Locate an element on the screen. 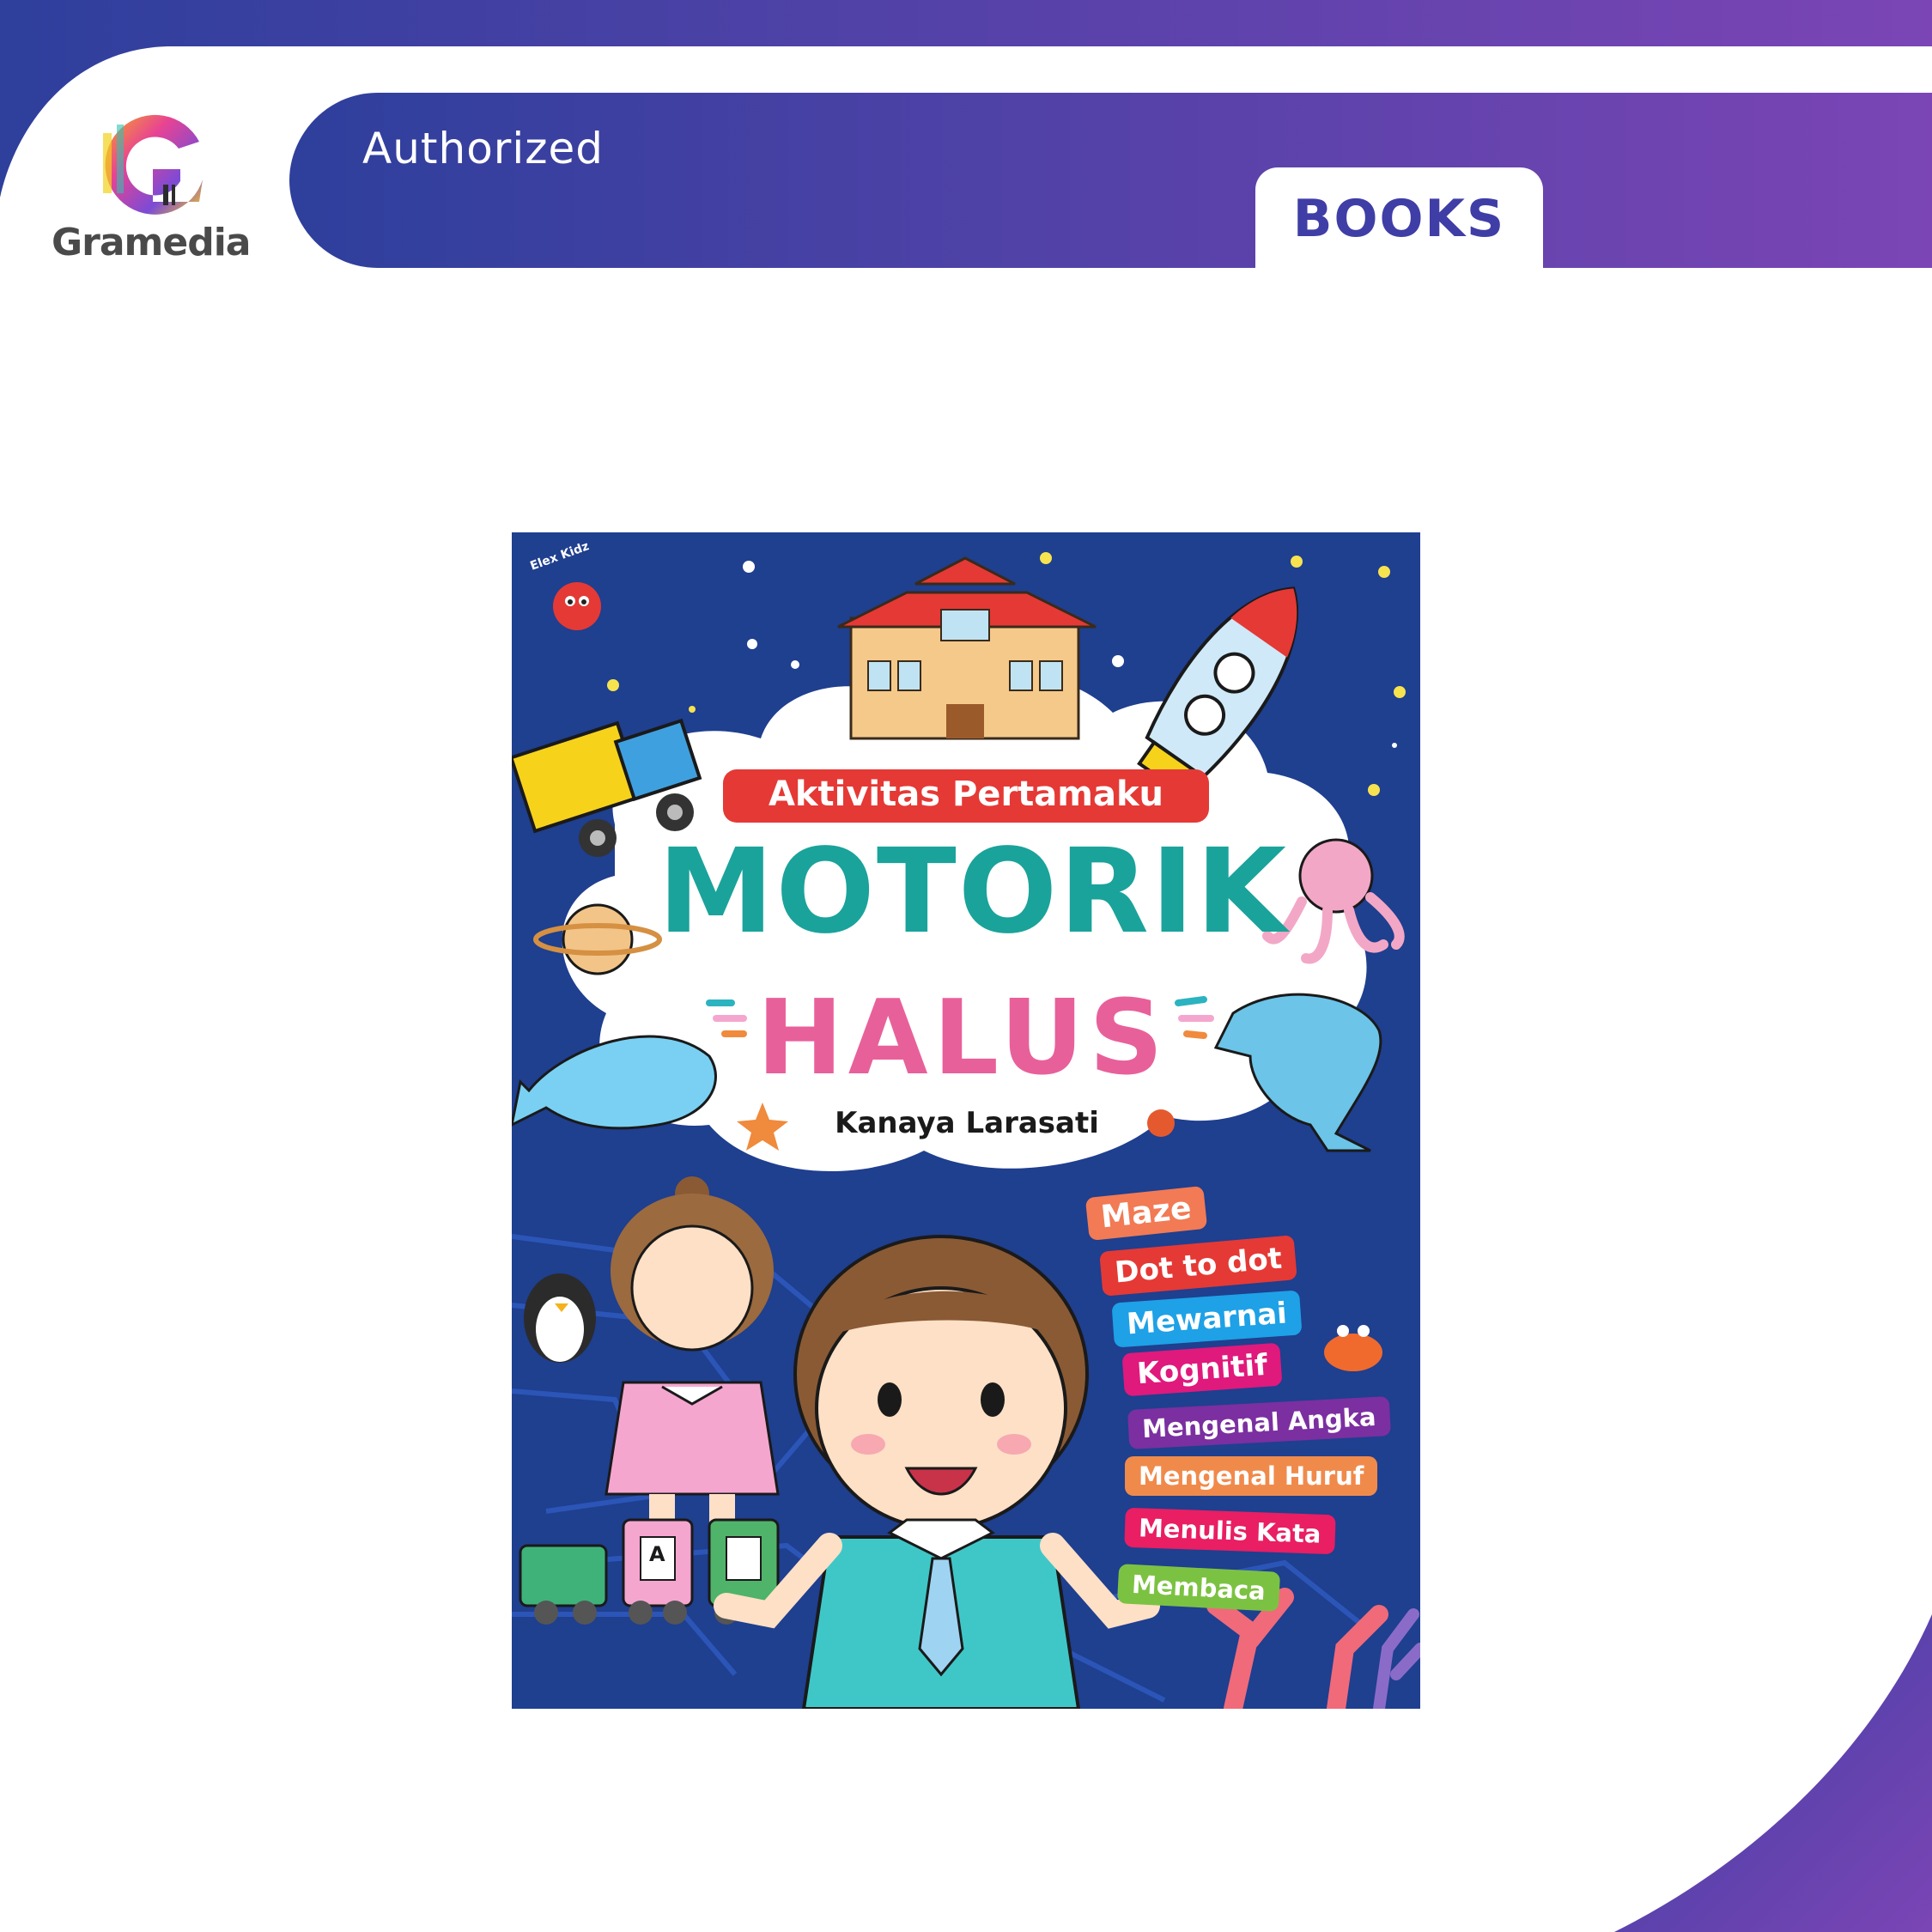  book-title-line2: HALUS is located at coordinates (962, 1038).